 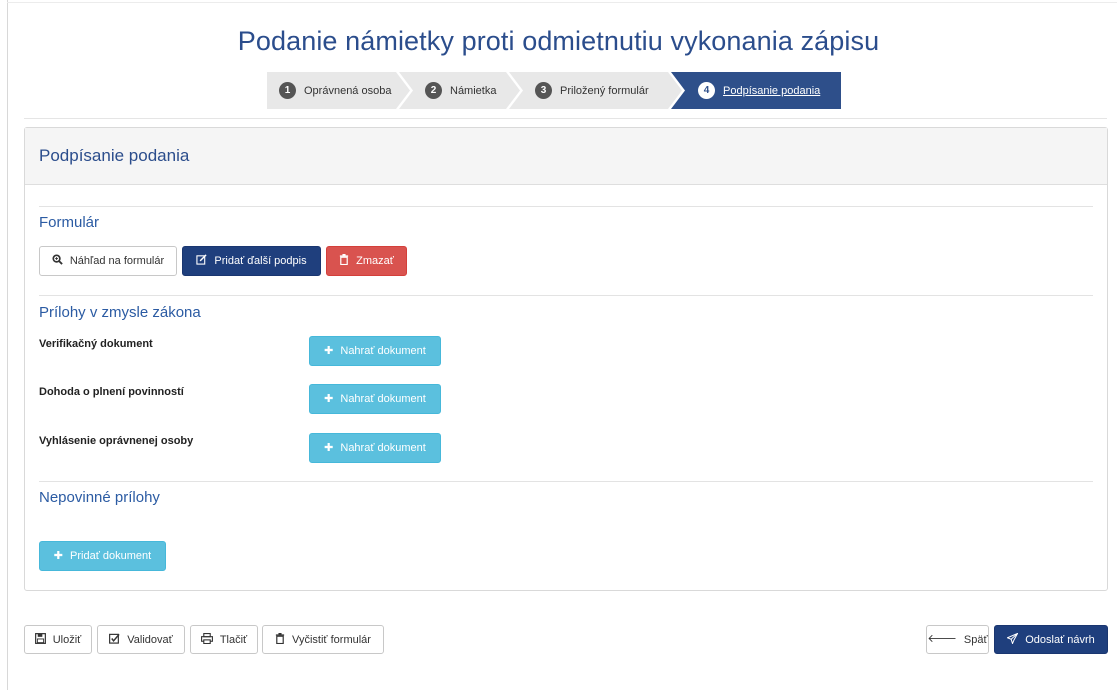 I want to click on printer-icon, so click(x=206, y=639).